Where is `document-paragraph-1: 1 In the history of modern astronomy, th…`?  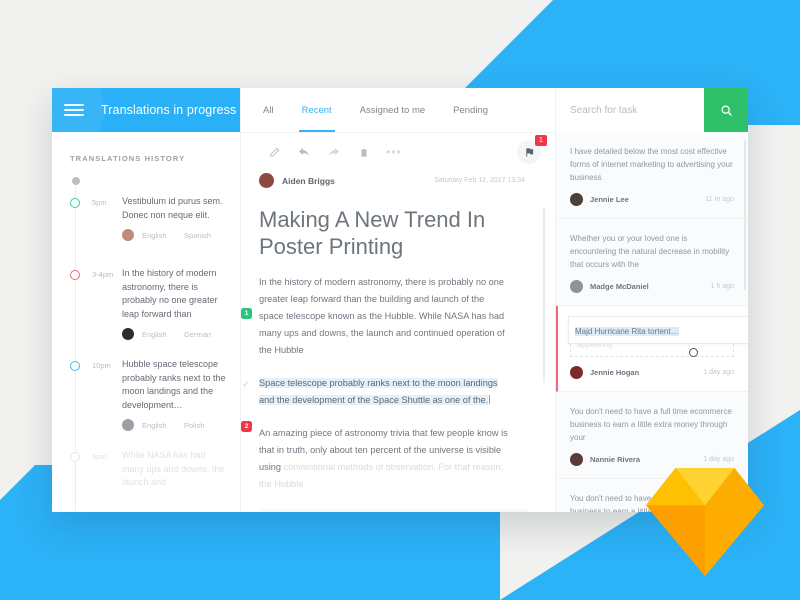 document-paragraph-1: 1 In the history of modern astronomy, th… is located at coordinates (385, 316).